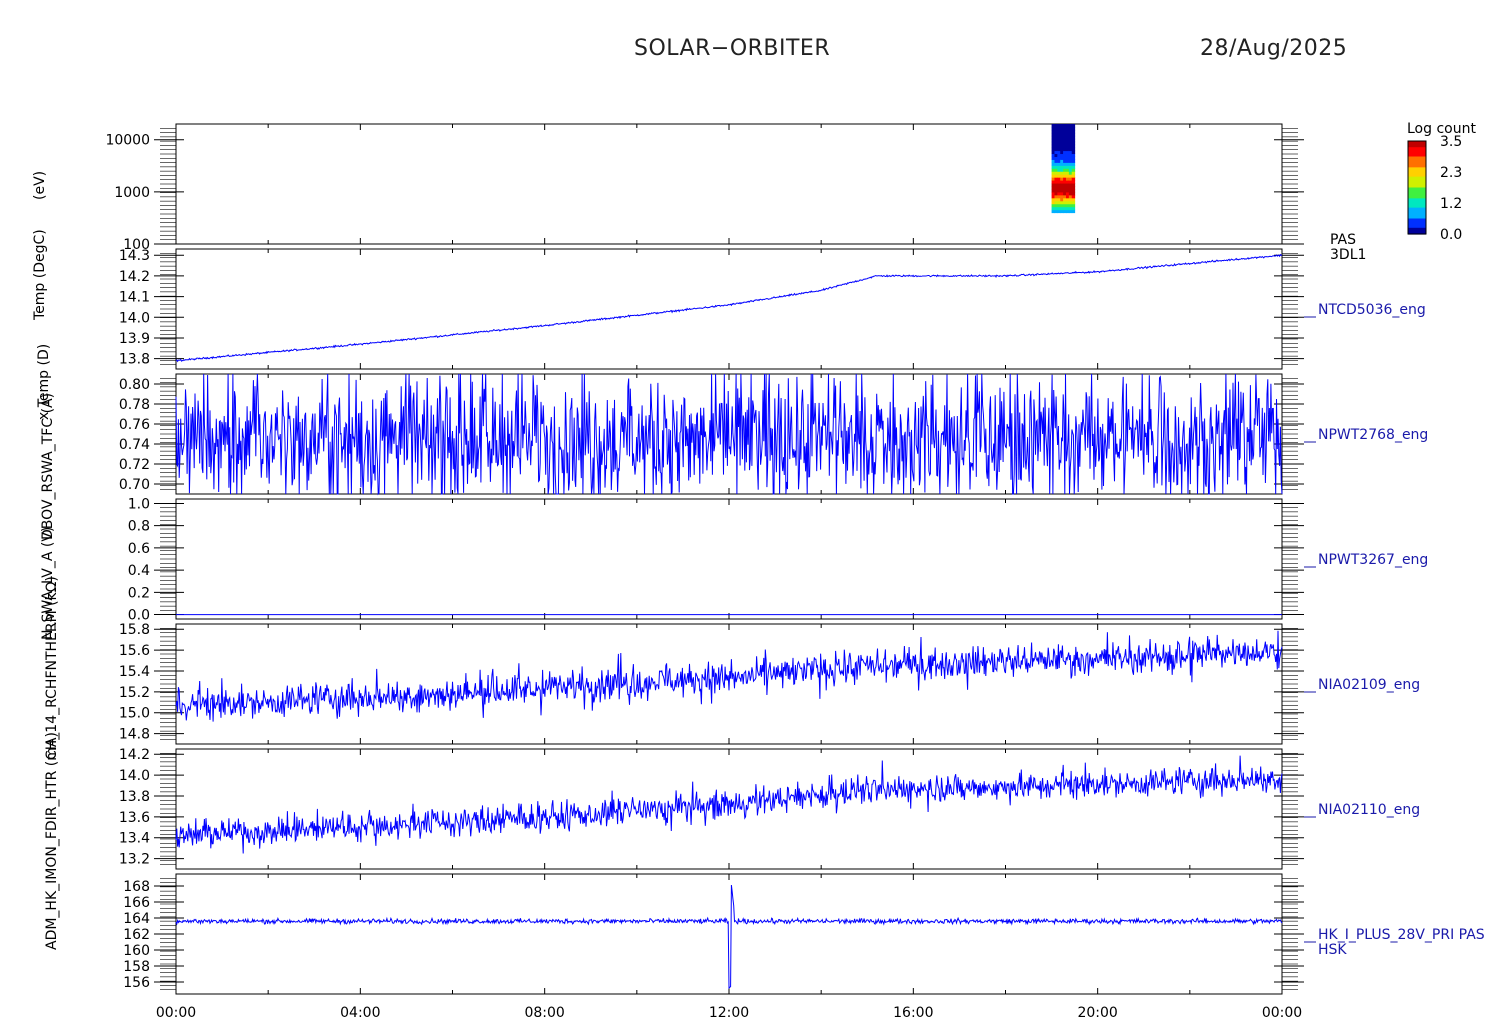 The width and height of the screenshot is (1512, 1020). Describe the element at coordinates (139, 549) in the screenshot. I see `y-tick-label: 0.6` at that location.